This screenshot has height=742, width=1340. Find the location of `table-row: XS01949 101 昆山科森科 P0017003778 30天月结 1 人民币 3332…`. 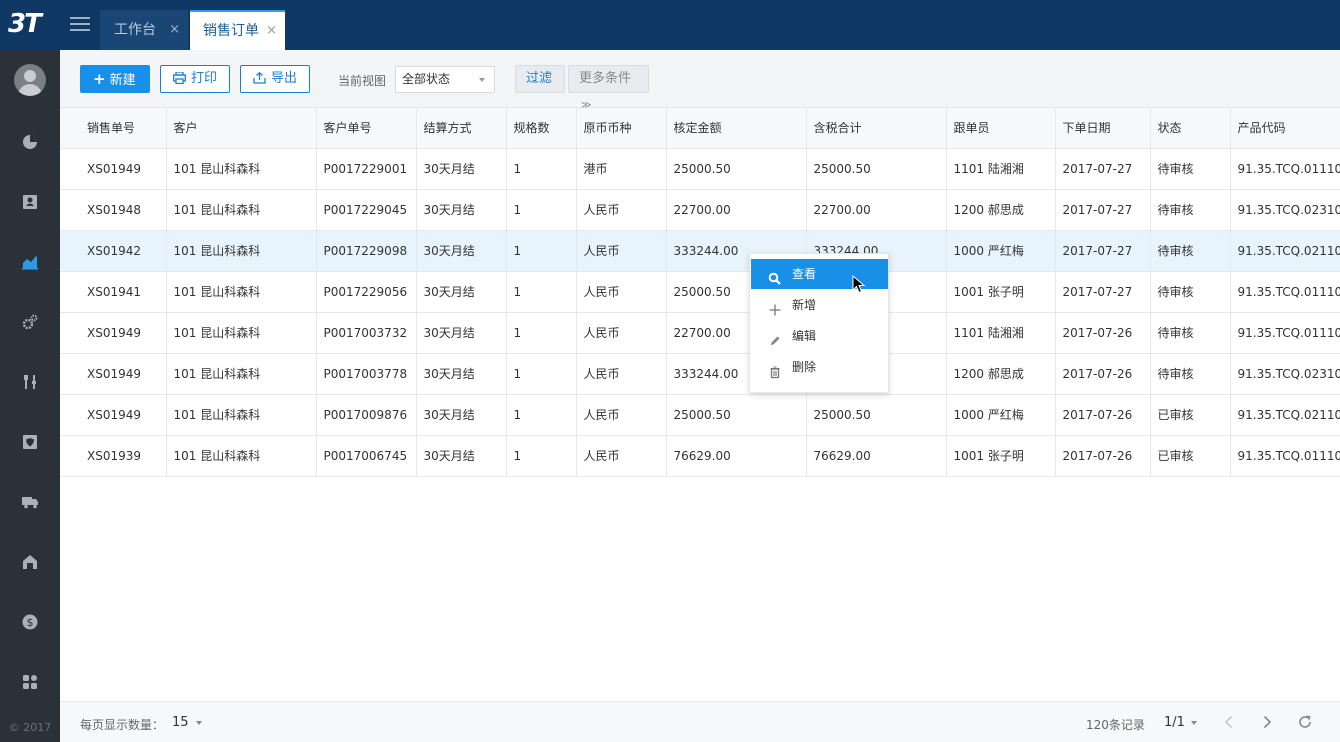

table-row: XS01949 101 昆山科森科 P0017003778 30天月结 1 人民币 3332… is located at coordinates (700, 374).